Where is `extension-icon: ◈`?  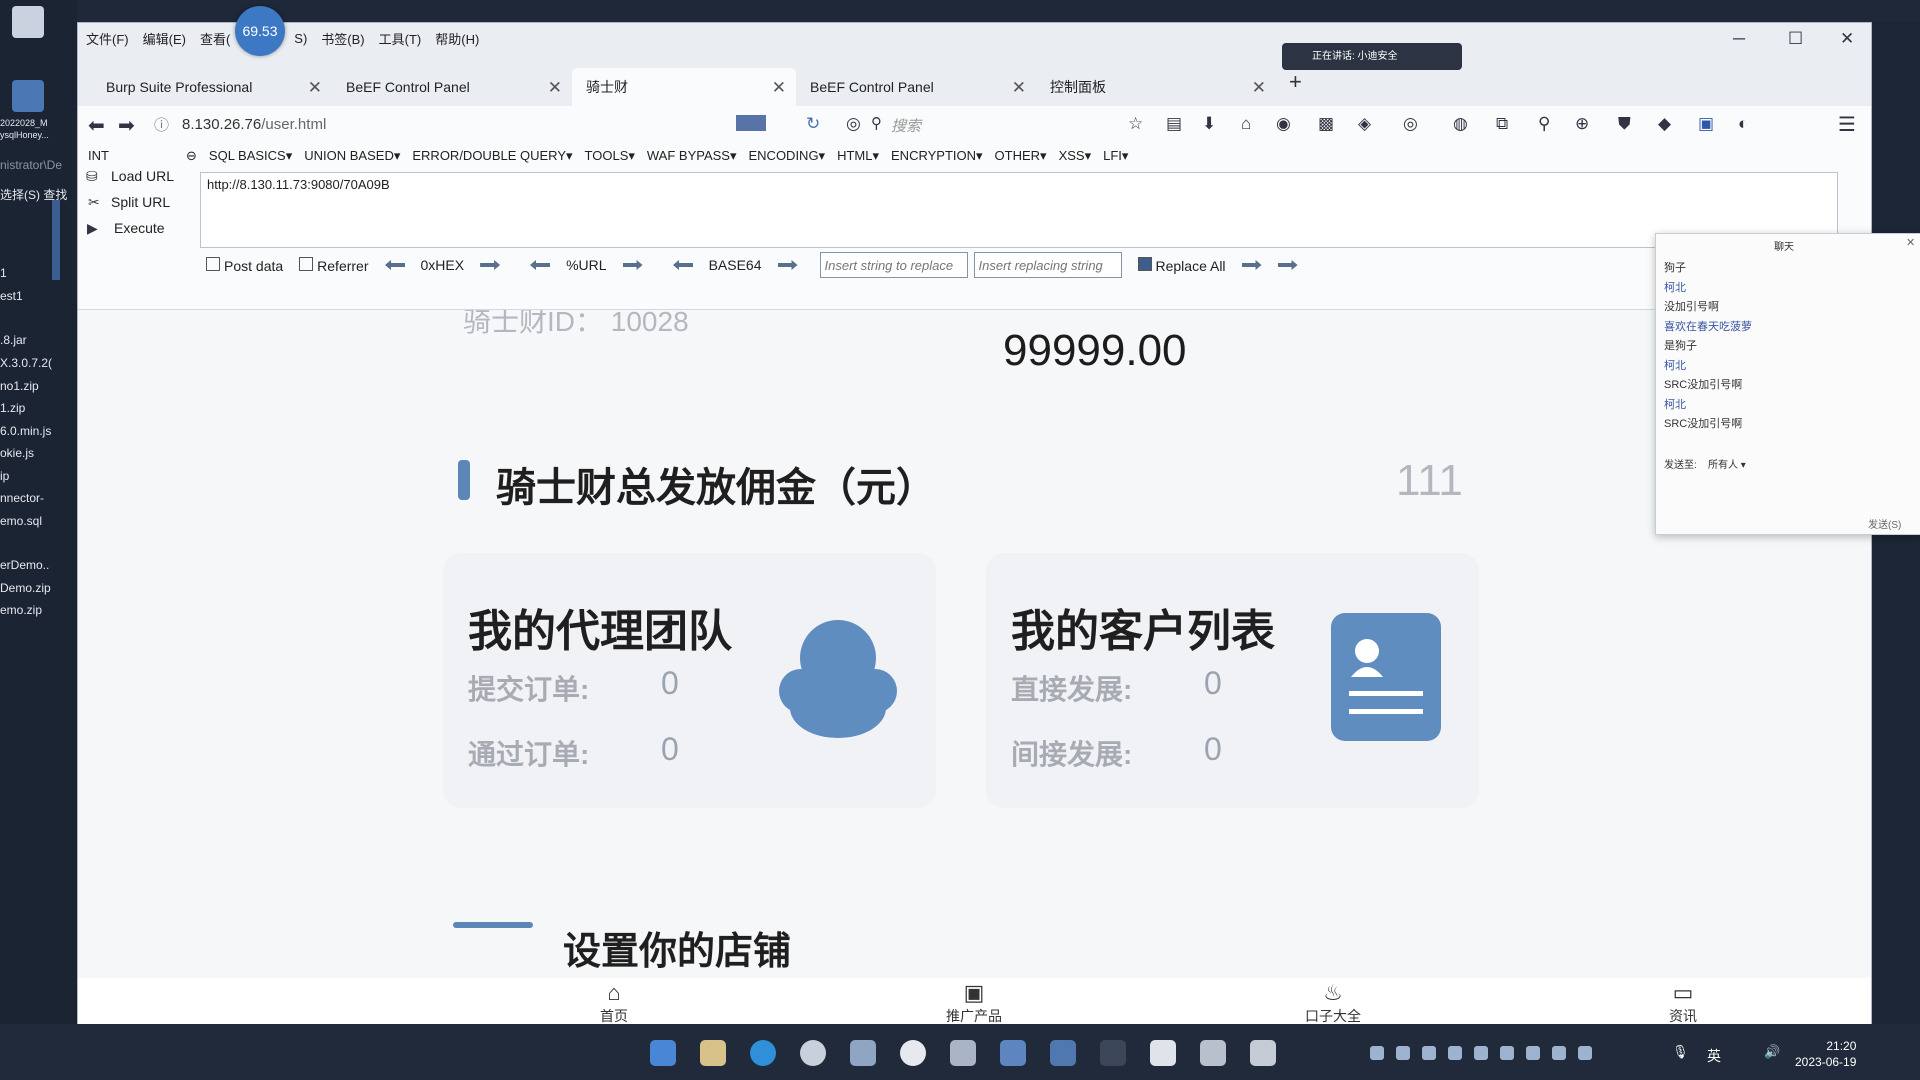
extension-icon: ◈ is located at coordinates (1364, 124).